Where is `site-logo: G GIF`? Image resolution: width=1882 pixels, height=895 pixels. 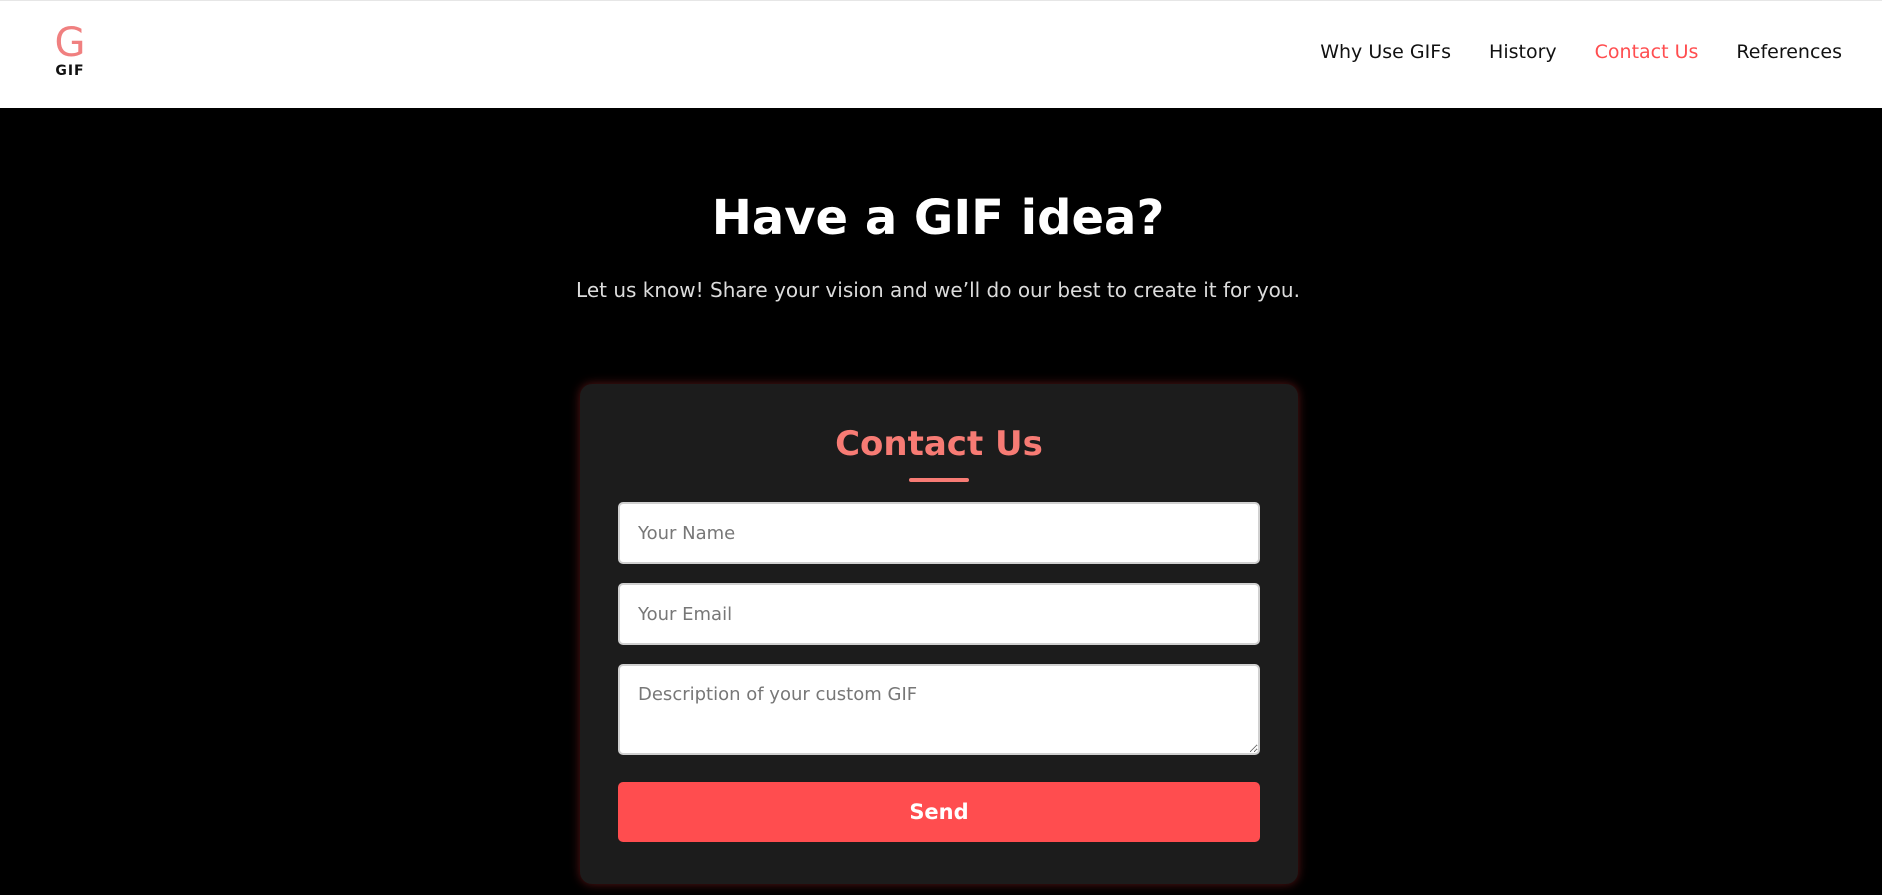
site-logo: G GIF is located at coordinates (70, 52).